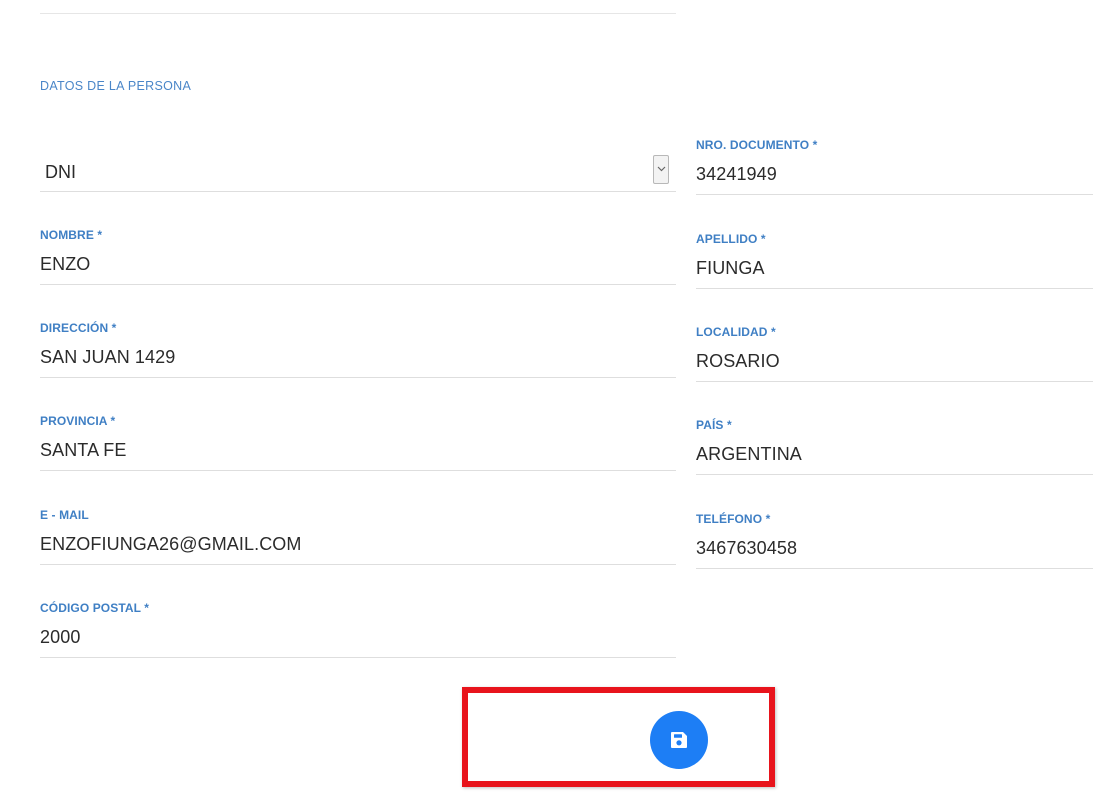 The image size is (1093, 797). What do you see at coordinates (757, 145) in the screenshot?
I see `nro-documento-label: NRO. DOCUMENTO *` at bounding box center [757, 145].